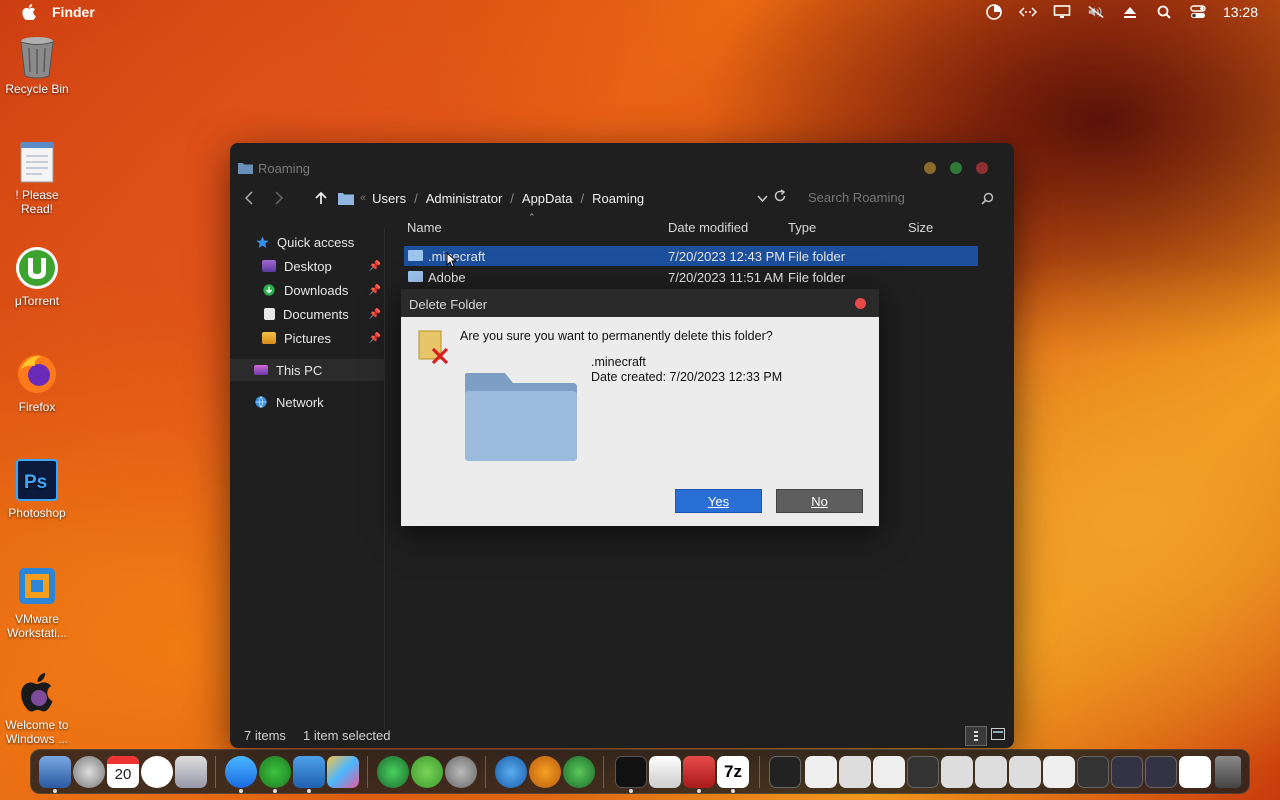 This screenshot has height=800, width=1280. Describe the element at coordinates (994, 12) in the screenshot. I see `gauge-icon` at that location.